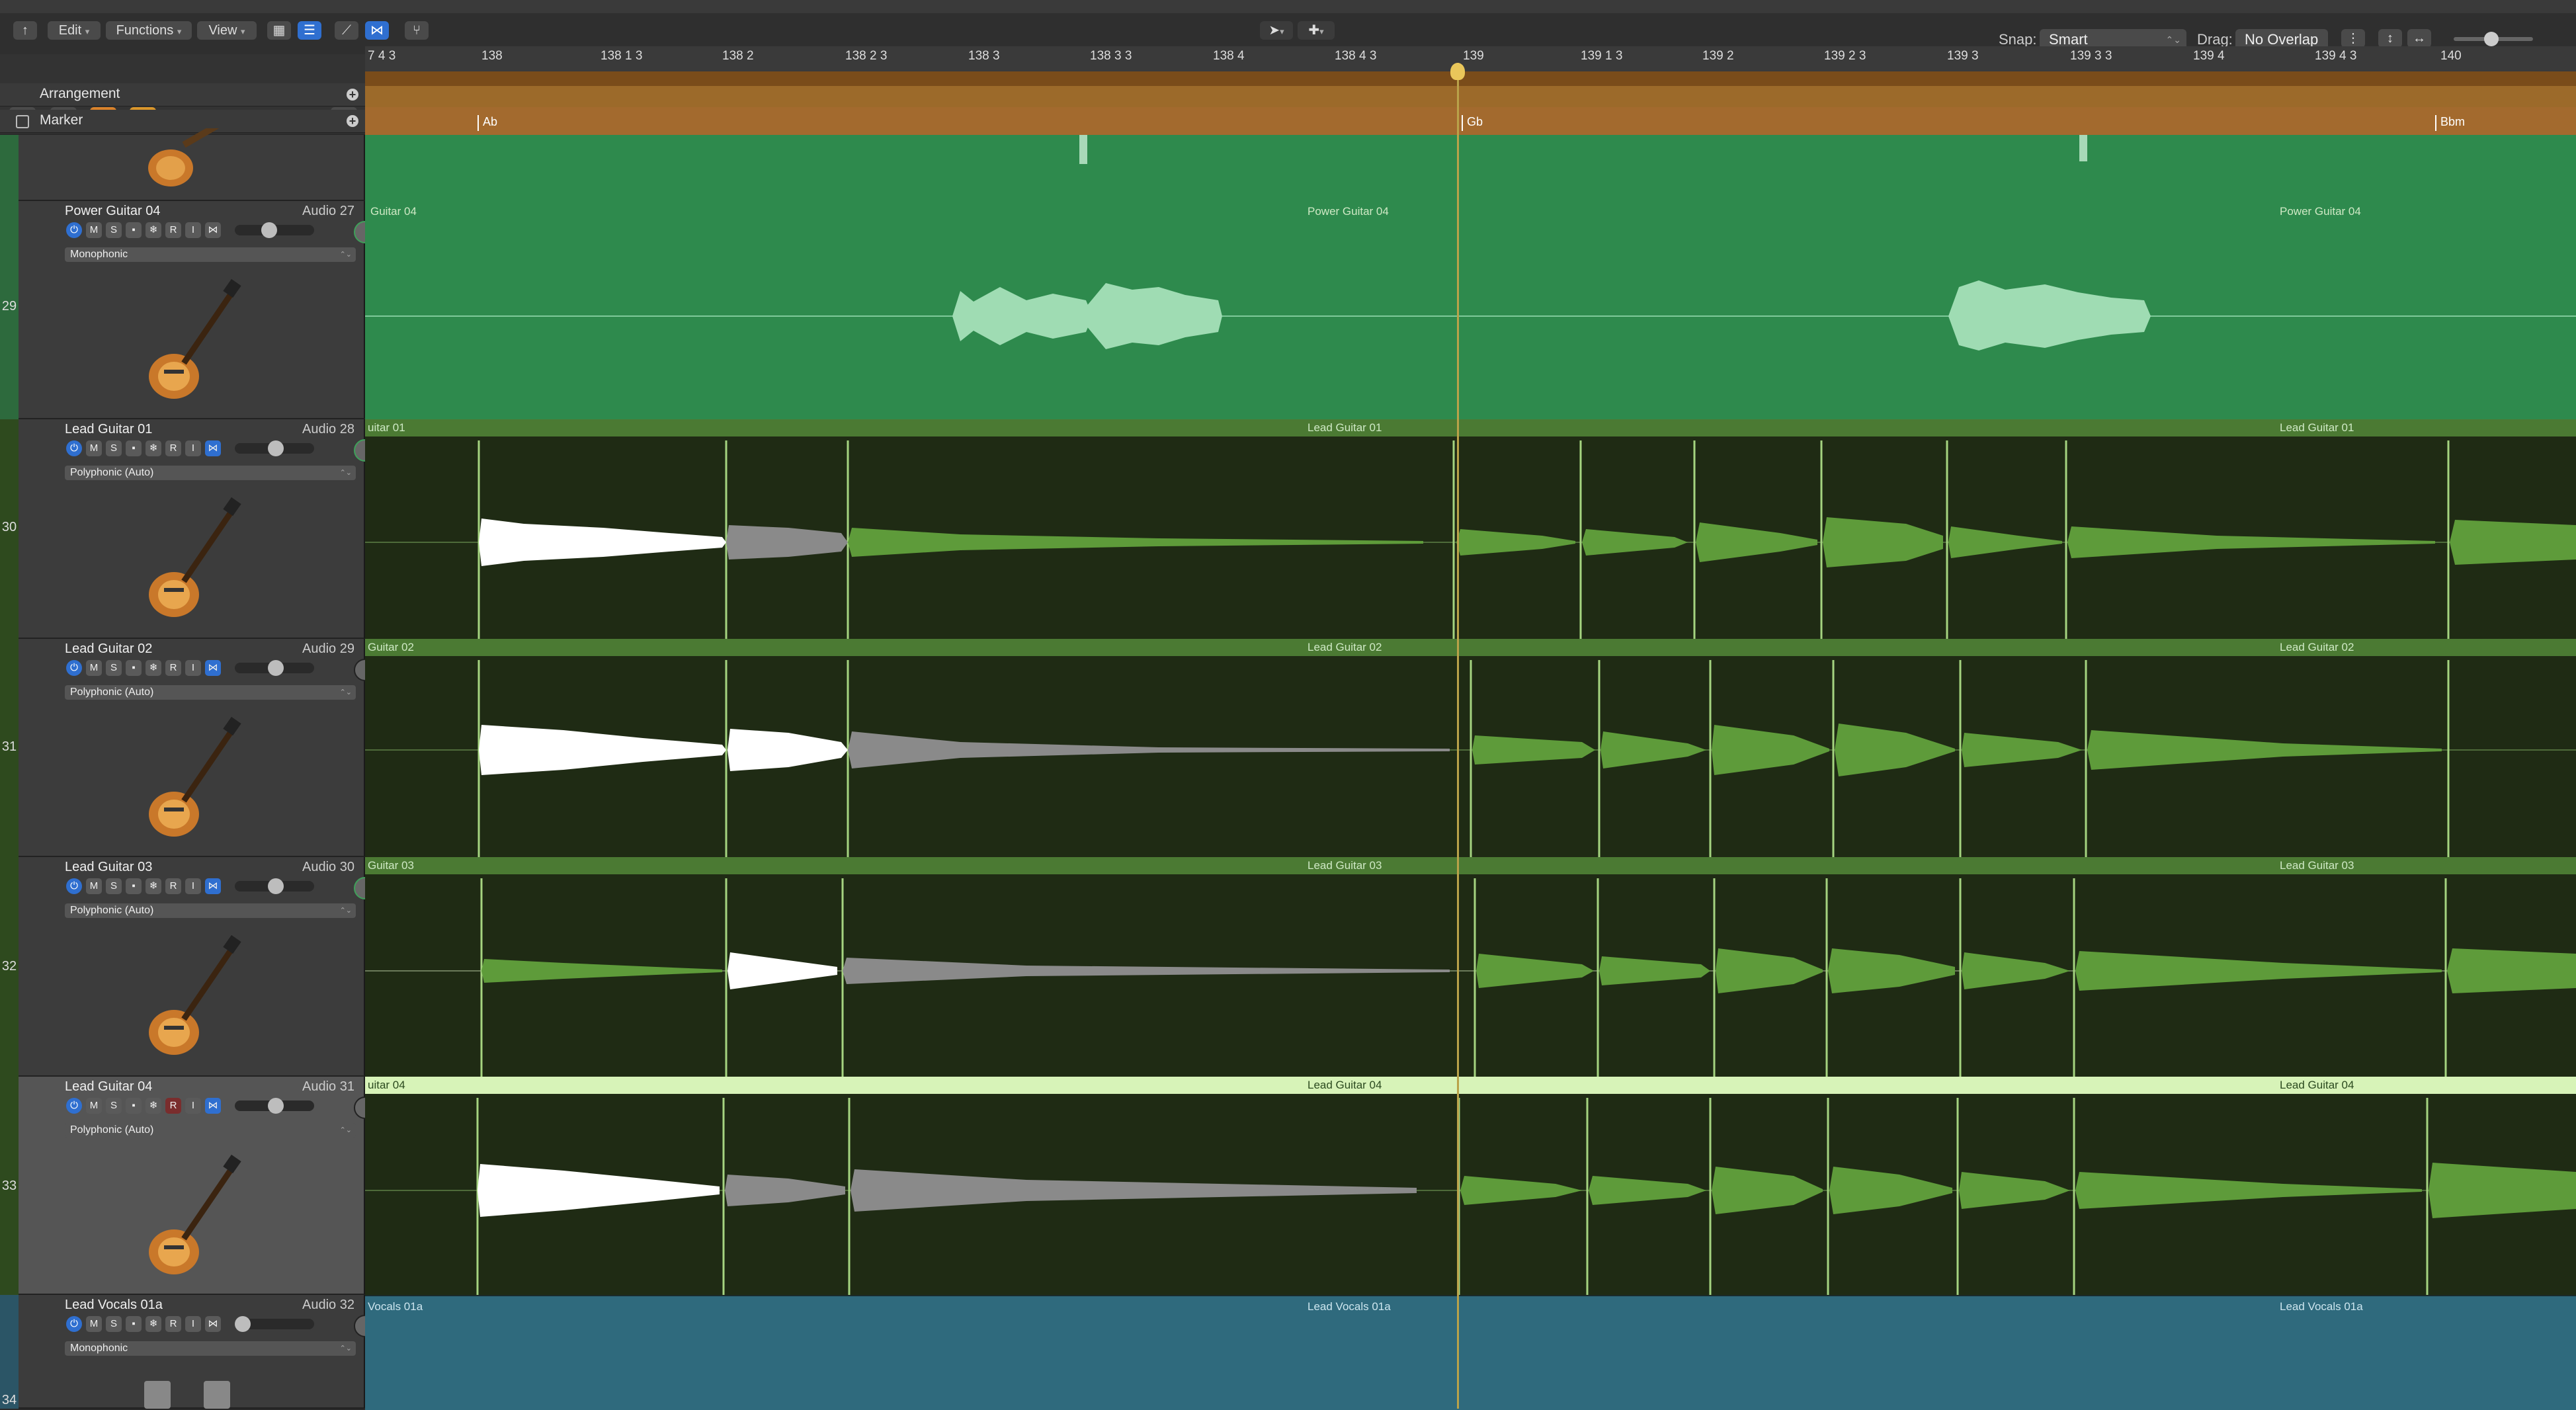 This screenshot has height=1410, width=2576. What do you see at coordinates (1470, 1186) in the screenshot?
I see `flex-region-33: uitar 04 Lead Guitar 04 Lead Guitar 04` at bounding box center [1470, 1186].